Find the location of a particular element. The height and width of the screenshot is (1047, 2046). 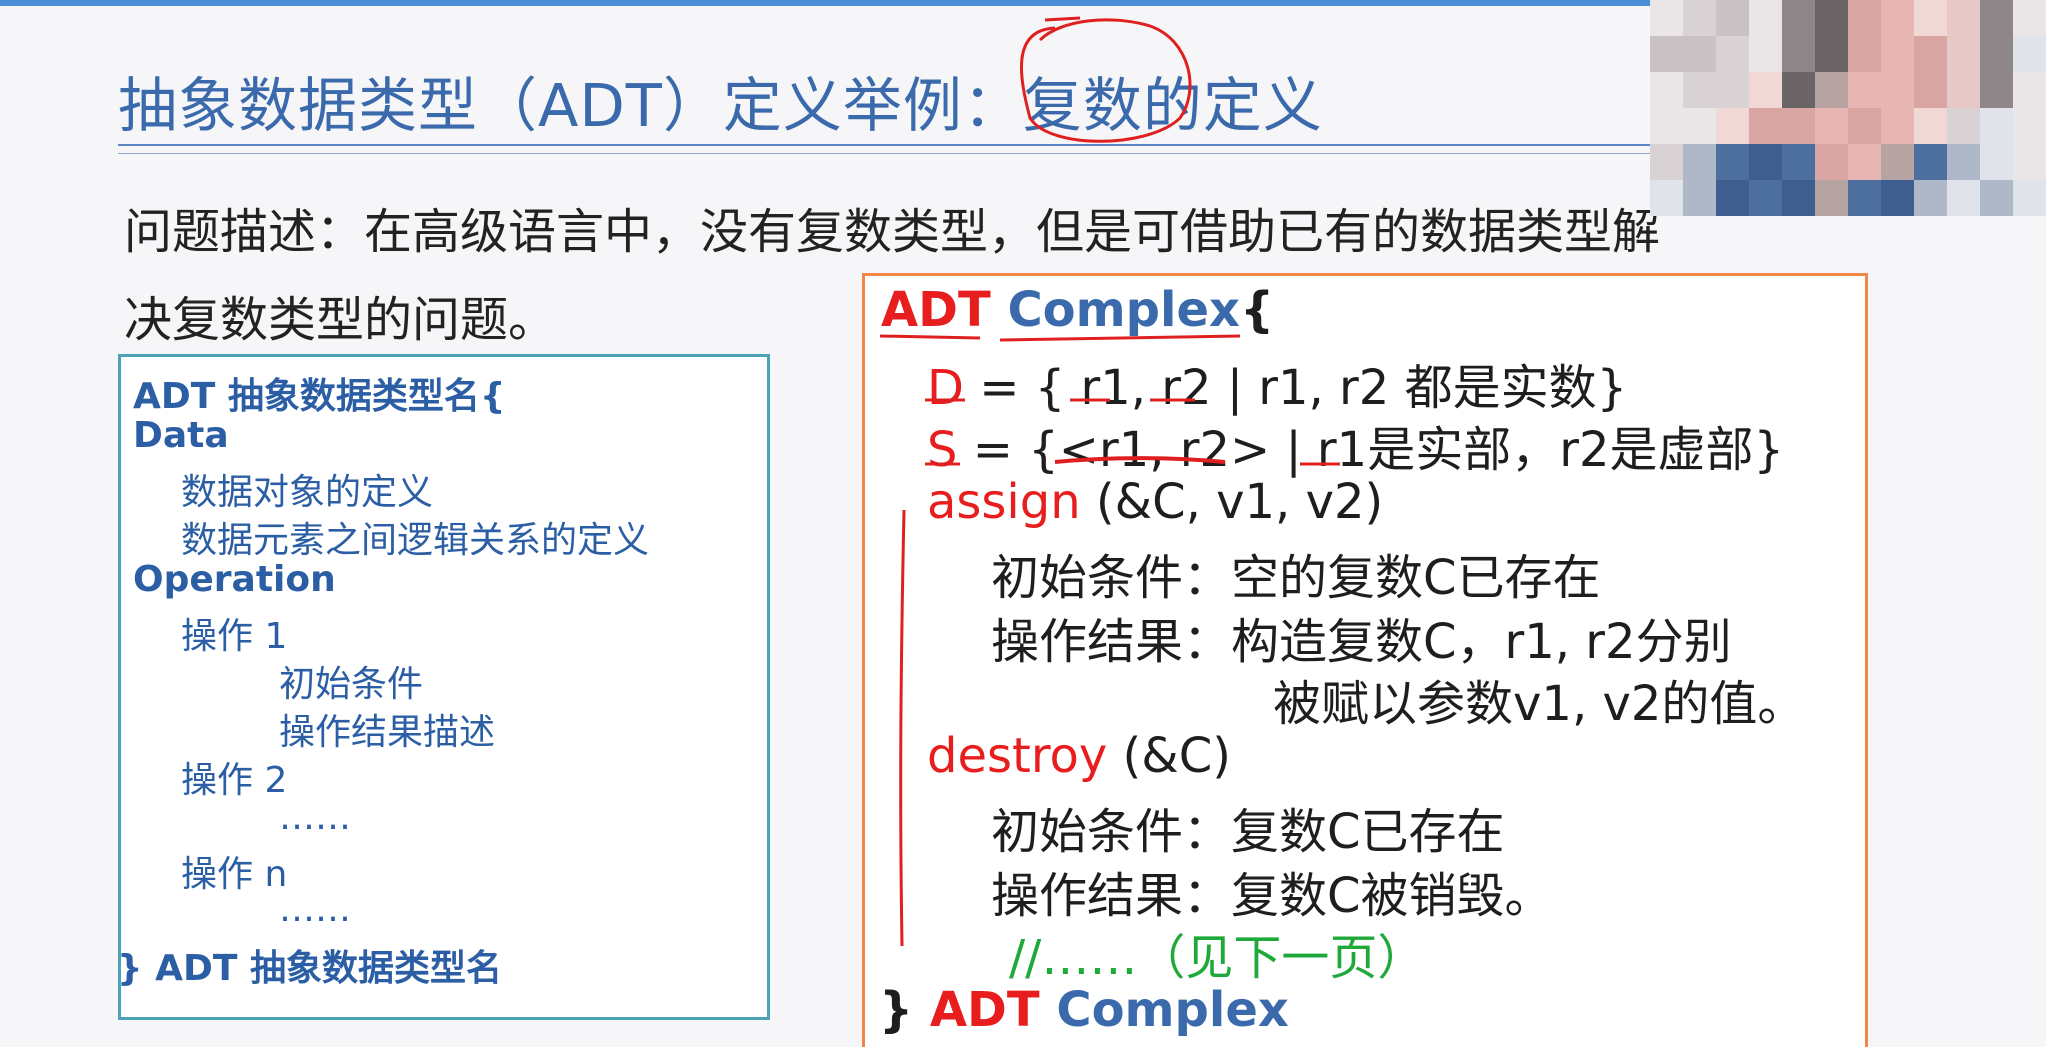

template-footer: } ADT 抽象数据类型名 is located at coordinates (309, 968).